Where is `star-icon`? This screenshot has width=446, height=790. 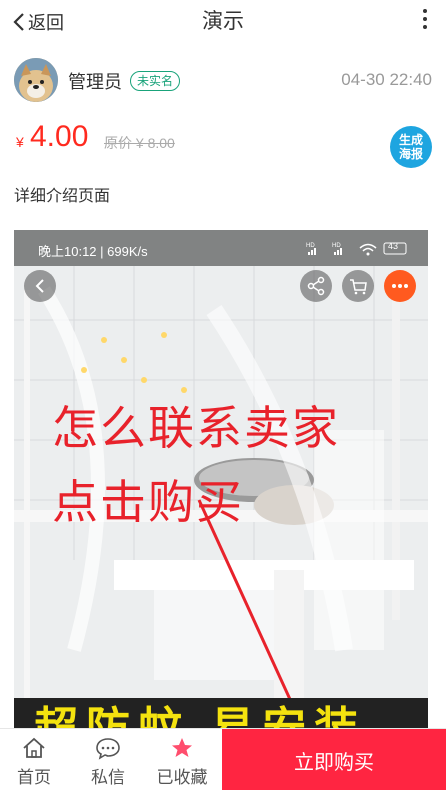
star-icon is located at coordinates (182, 747).